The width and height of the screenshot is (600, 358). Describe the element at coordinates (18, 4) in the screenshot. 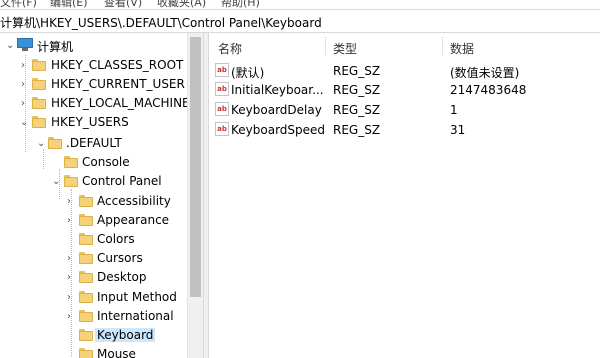

I see `menu-file: 文件(F)` at that location.